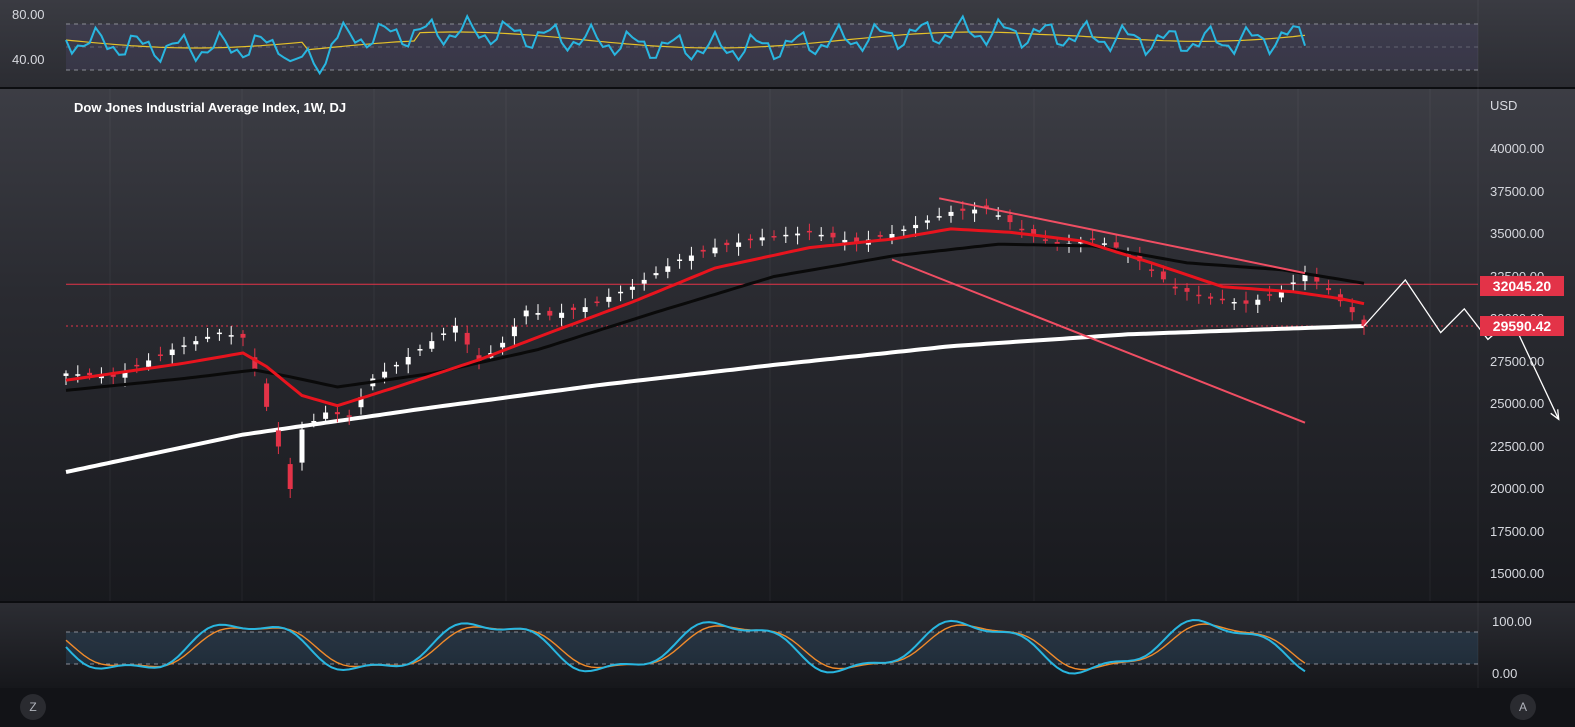 The height and width of the screenshot is (727, 1575). What do you see at coordinates (1512, 621) in the screenshot?
I see `stoch-tick-100: 100.00` at bounding box center [1512, 621].